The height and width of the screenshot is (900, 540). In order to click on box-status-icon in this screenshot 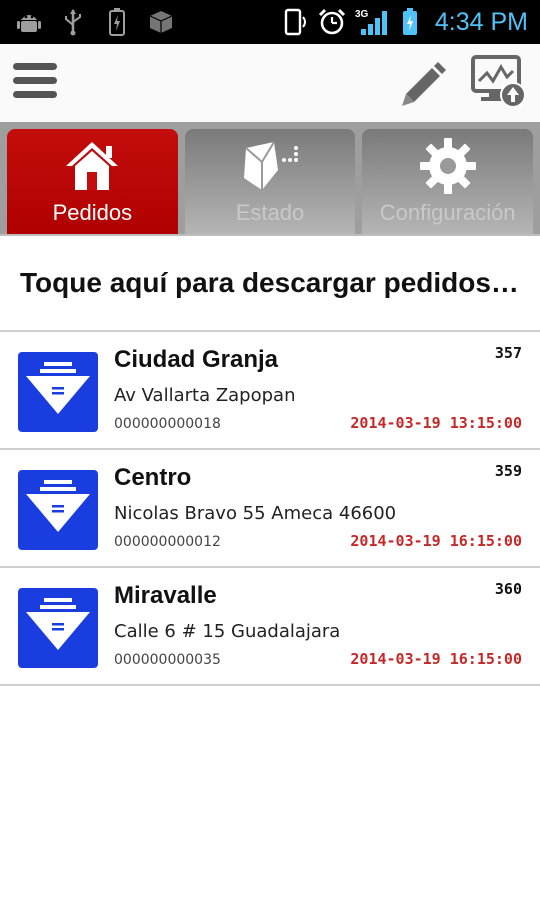, I will do `click(270, 166)`.